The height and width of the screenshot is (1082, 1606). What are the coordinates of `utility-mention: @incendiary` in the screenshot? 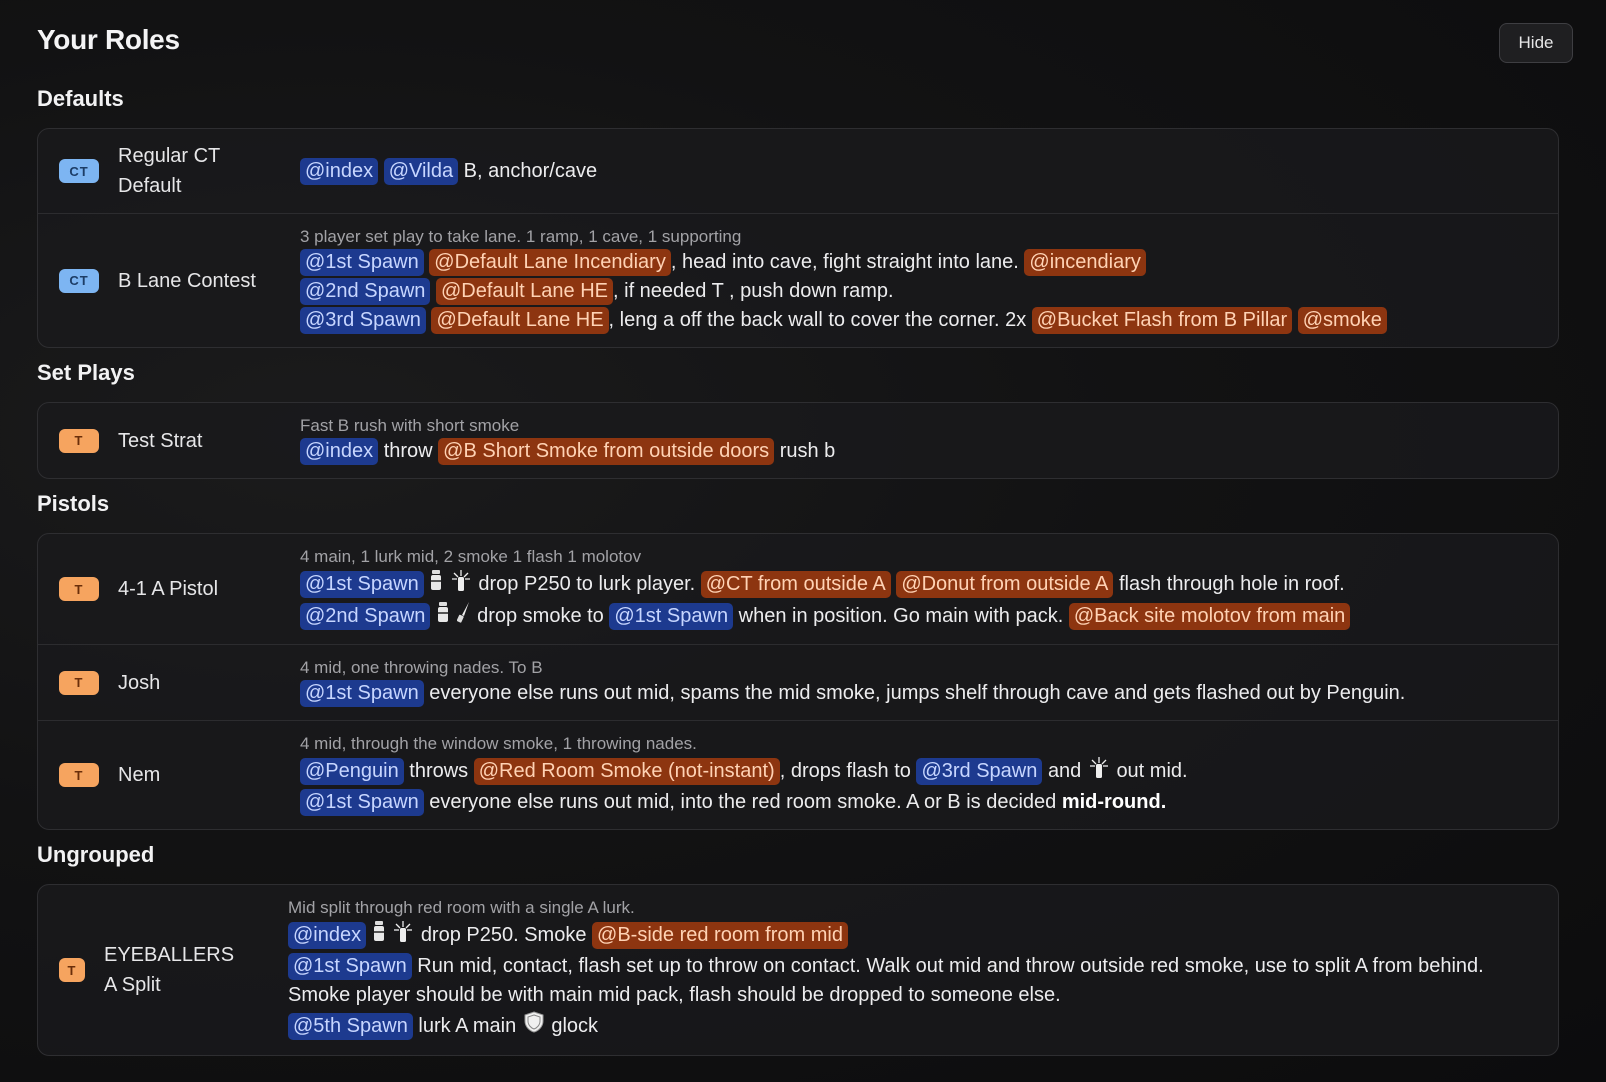 It's located at (1085, 262).